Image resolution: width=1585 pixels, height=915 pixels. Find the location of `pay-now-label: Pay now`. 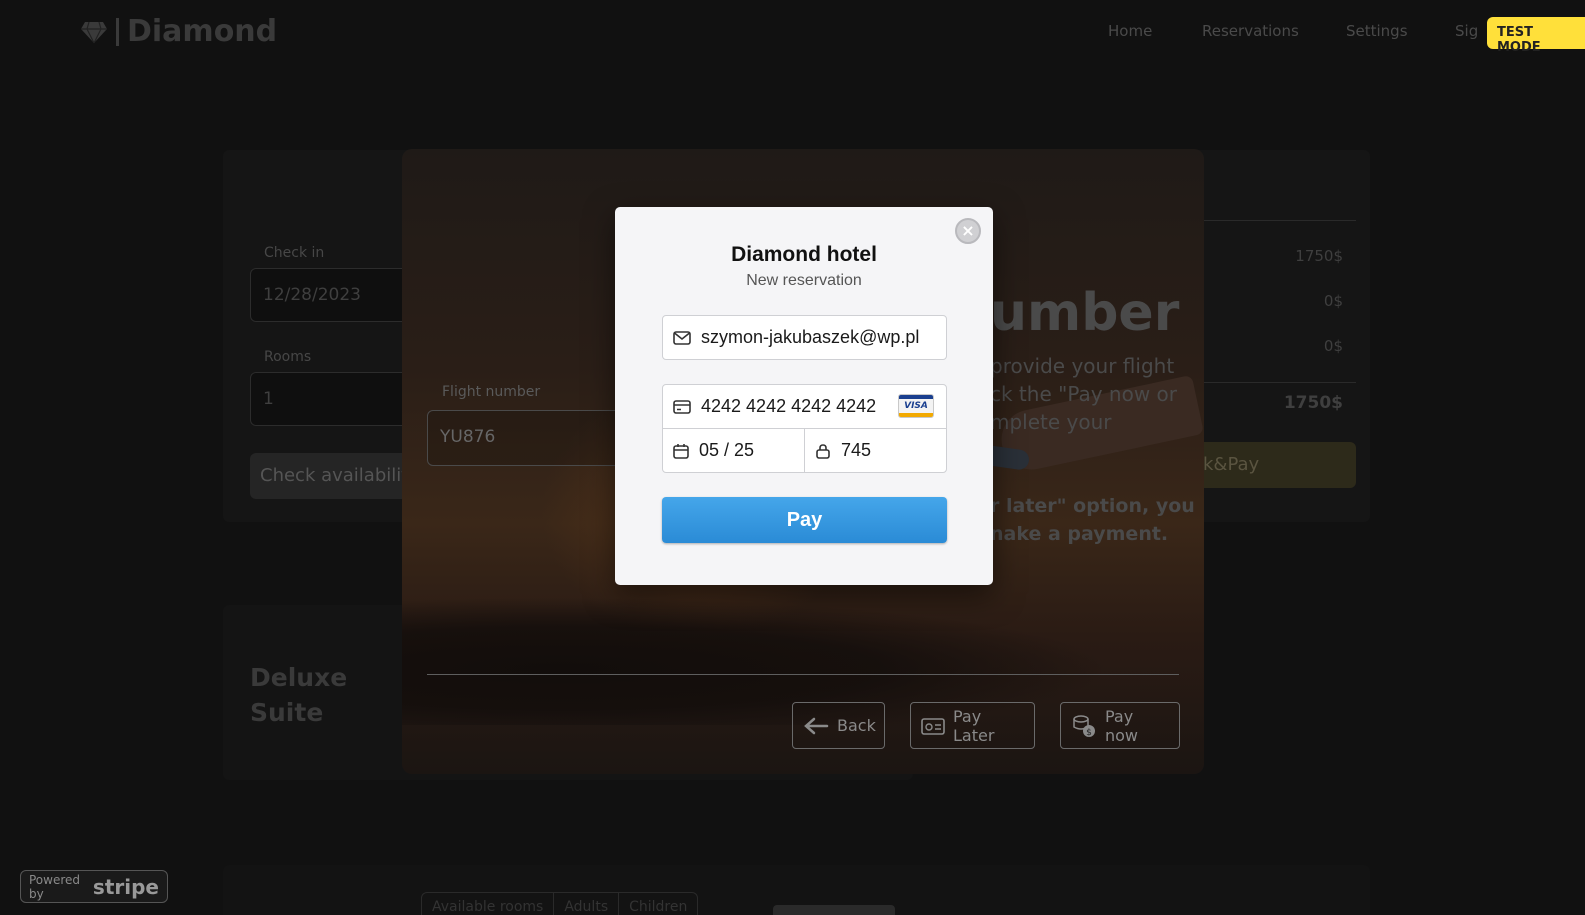

pay-now-label: Pay now is located at coordinates (1122, 725).